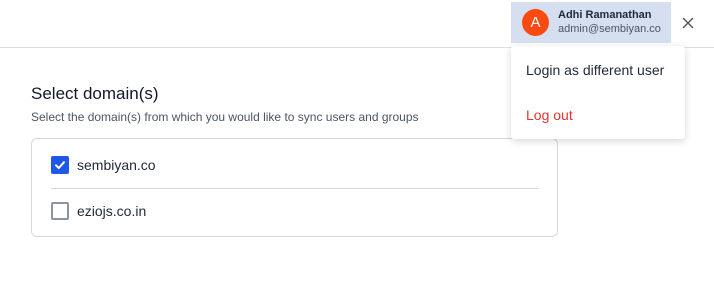 The height and width of the screenshot is (302, 714). Describe the element at coordinates (60, 165) in the screenshot. I see `checkbox-checked-icon` at that location.